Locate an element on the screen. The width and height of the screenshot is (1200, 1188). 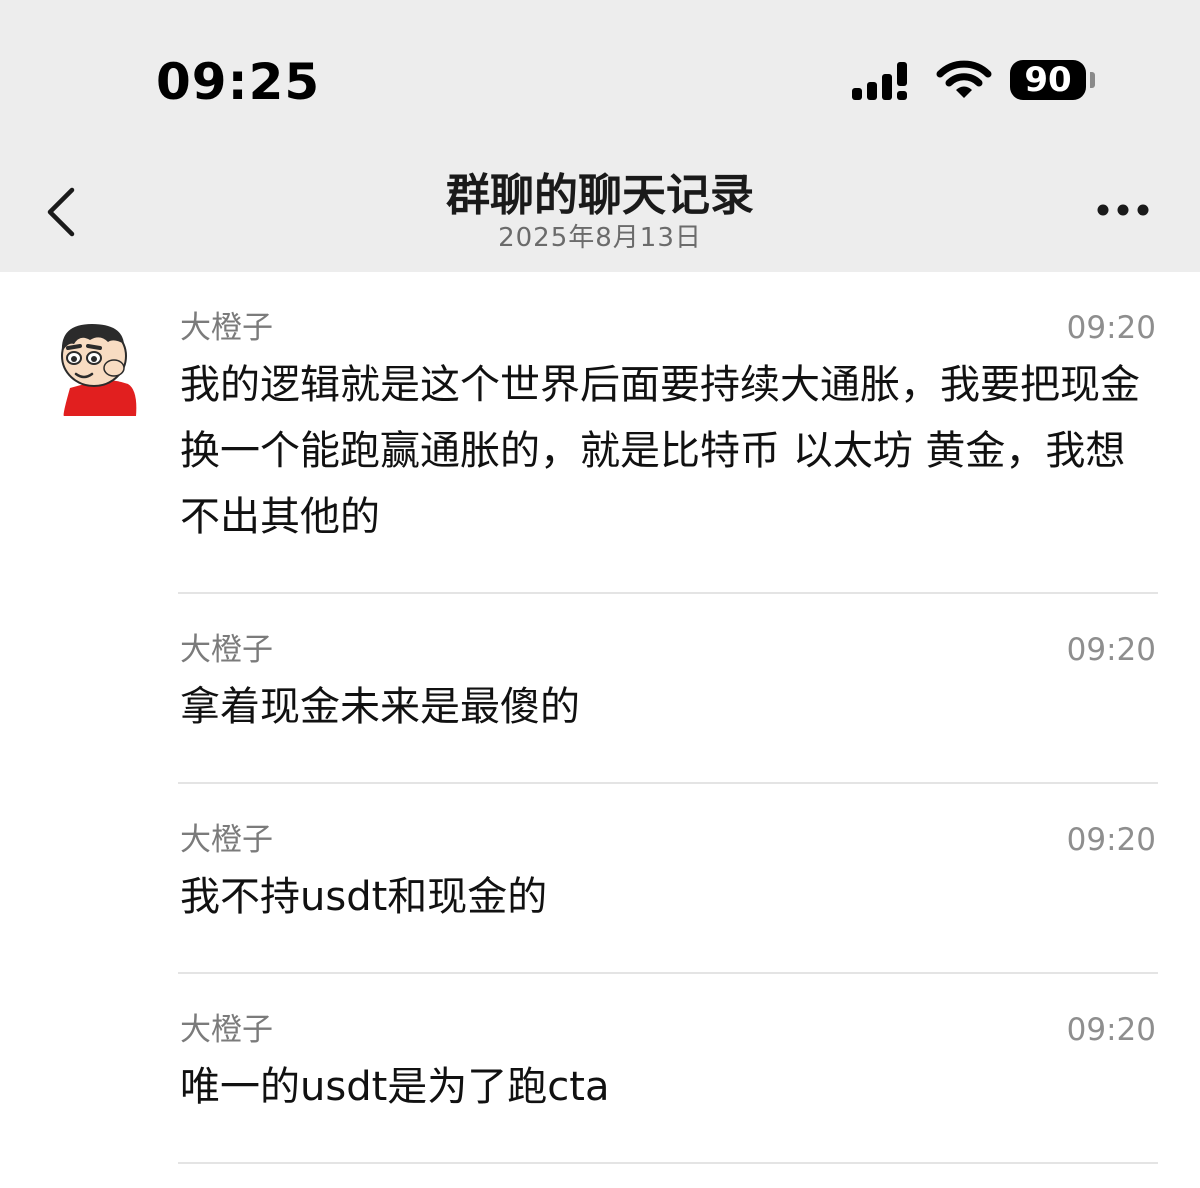
page-subtitle-date: 2025年8月13日 is located at coordinates (600, 238).